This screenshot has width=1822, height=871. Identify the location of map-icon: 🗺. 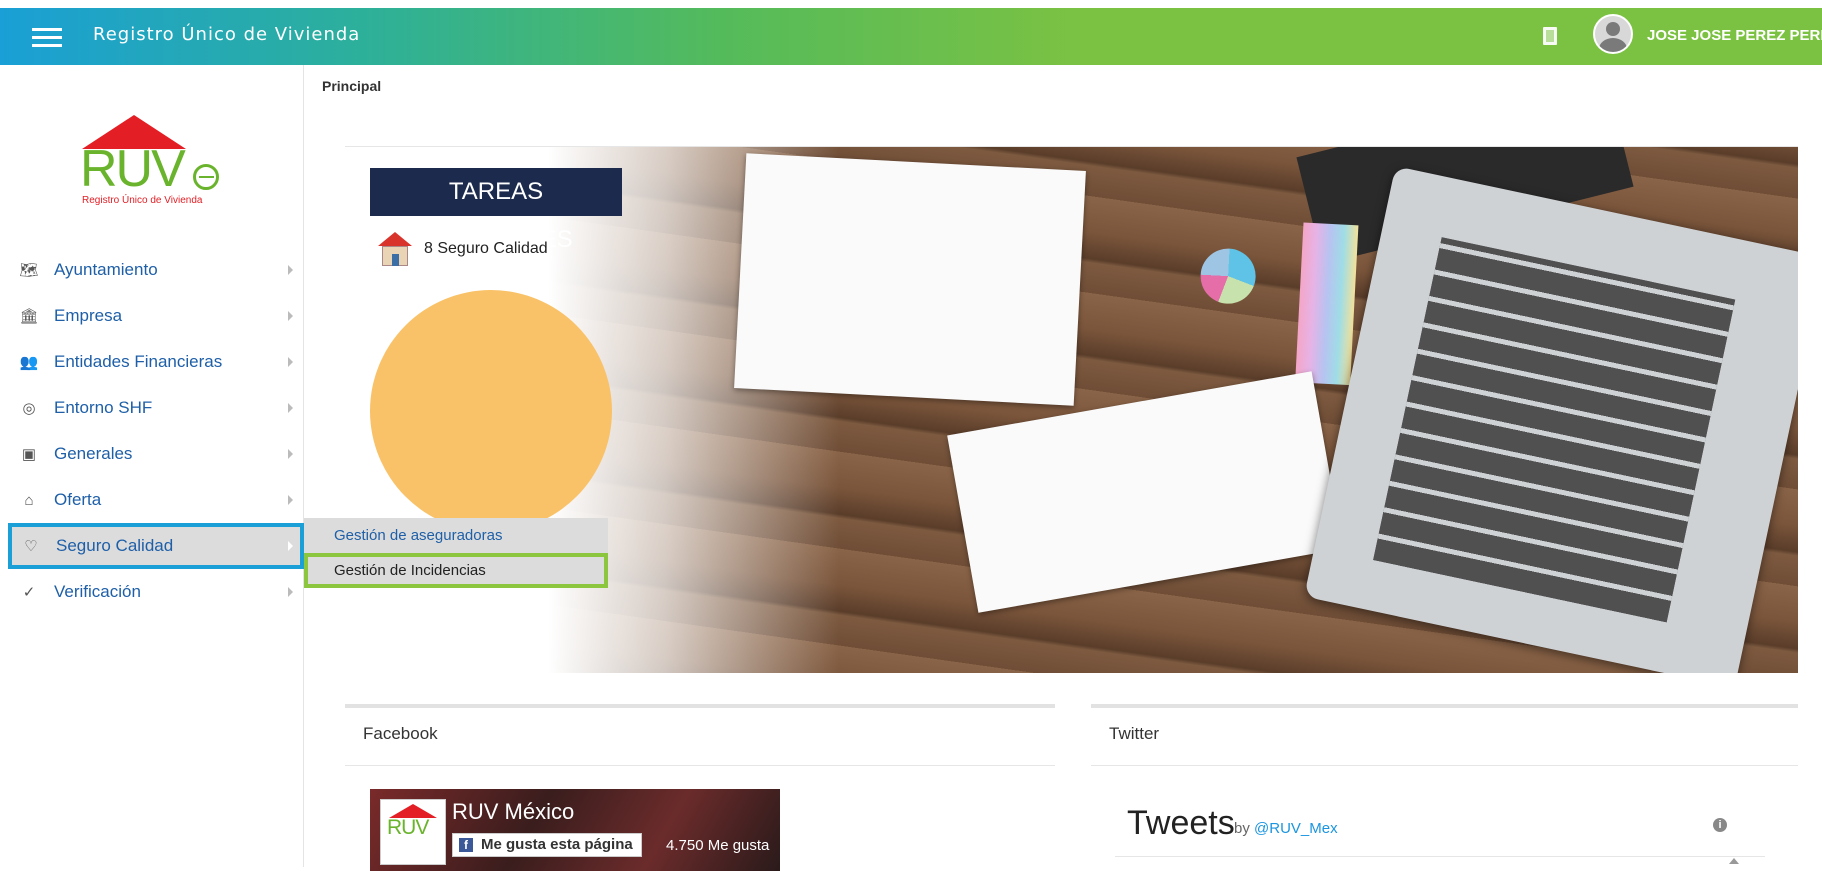
(29, 270).